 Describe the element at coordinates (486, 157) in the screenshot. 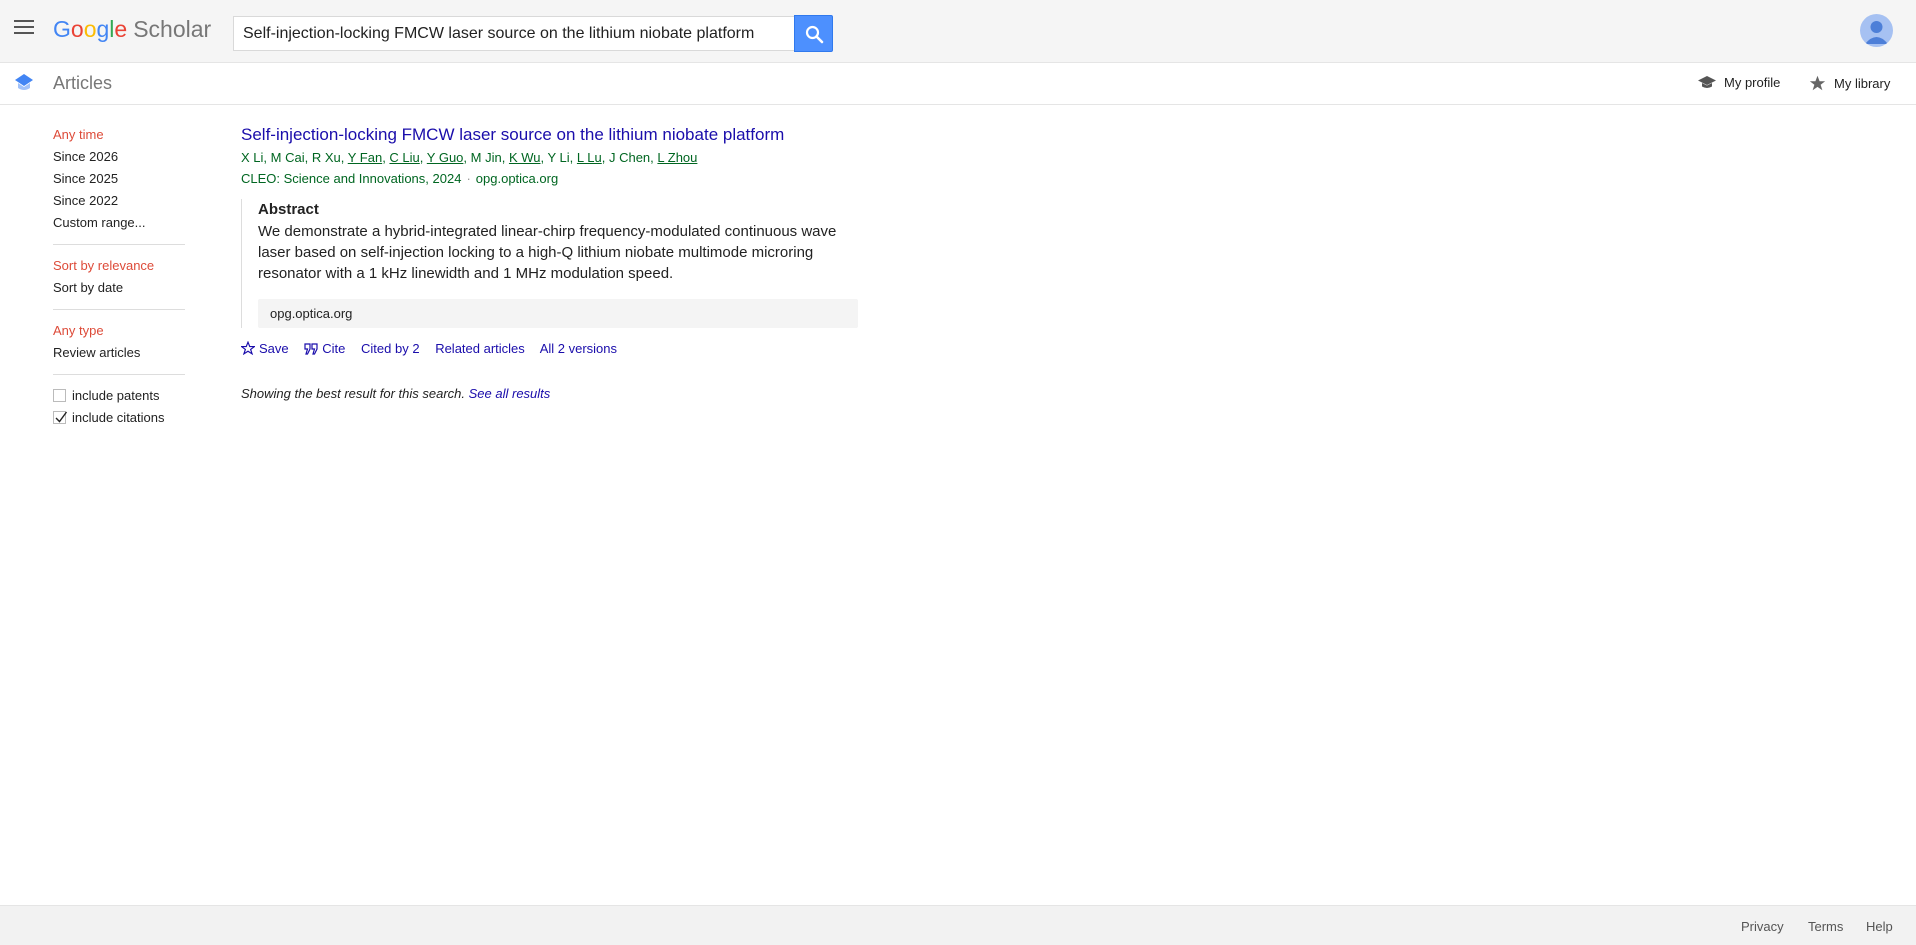

I see `author: M Jin` at that location.